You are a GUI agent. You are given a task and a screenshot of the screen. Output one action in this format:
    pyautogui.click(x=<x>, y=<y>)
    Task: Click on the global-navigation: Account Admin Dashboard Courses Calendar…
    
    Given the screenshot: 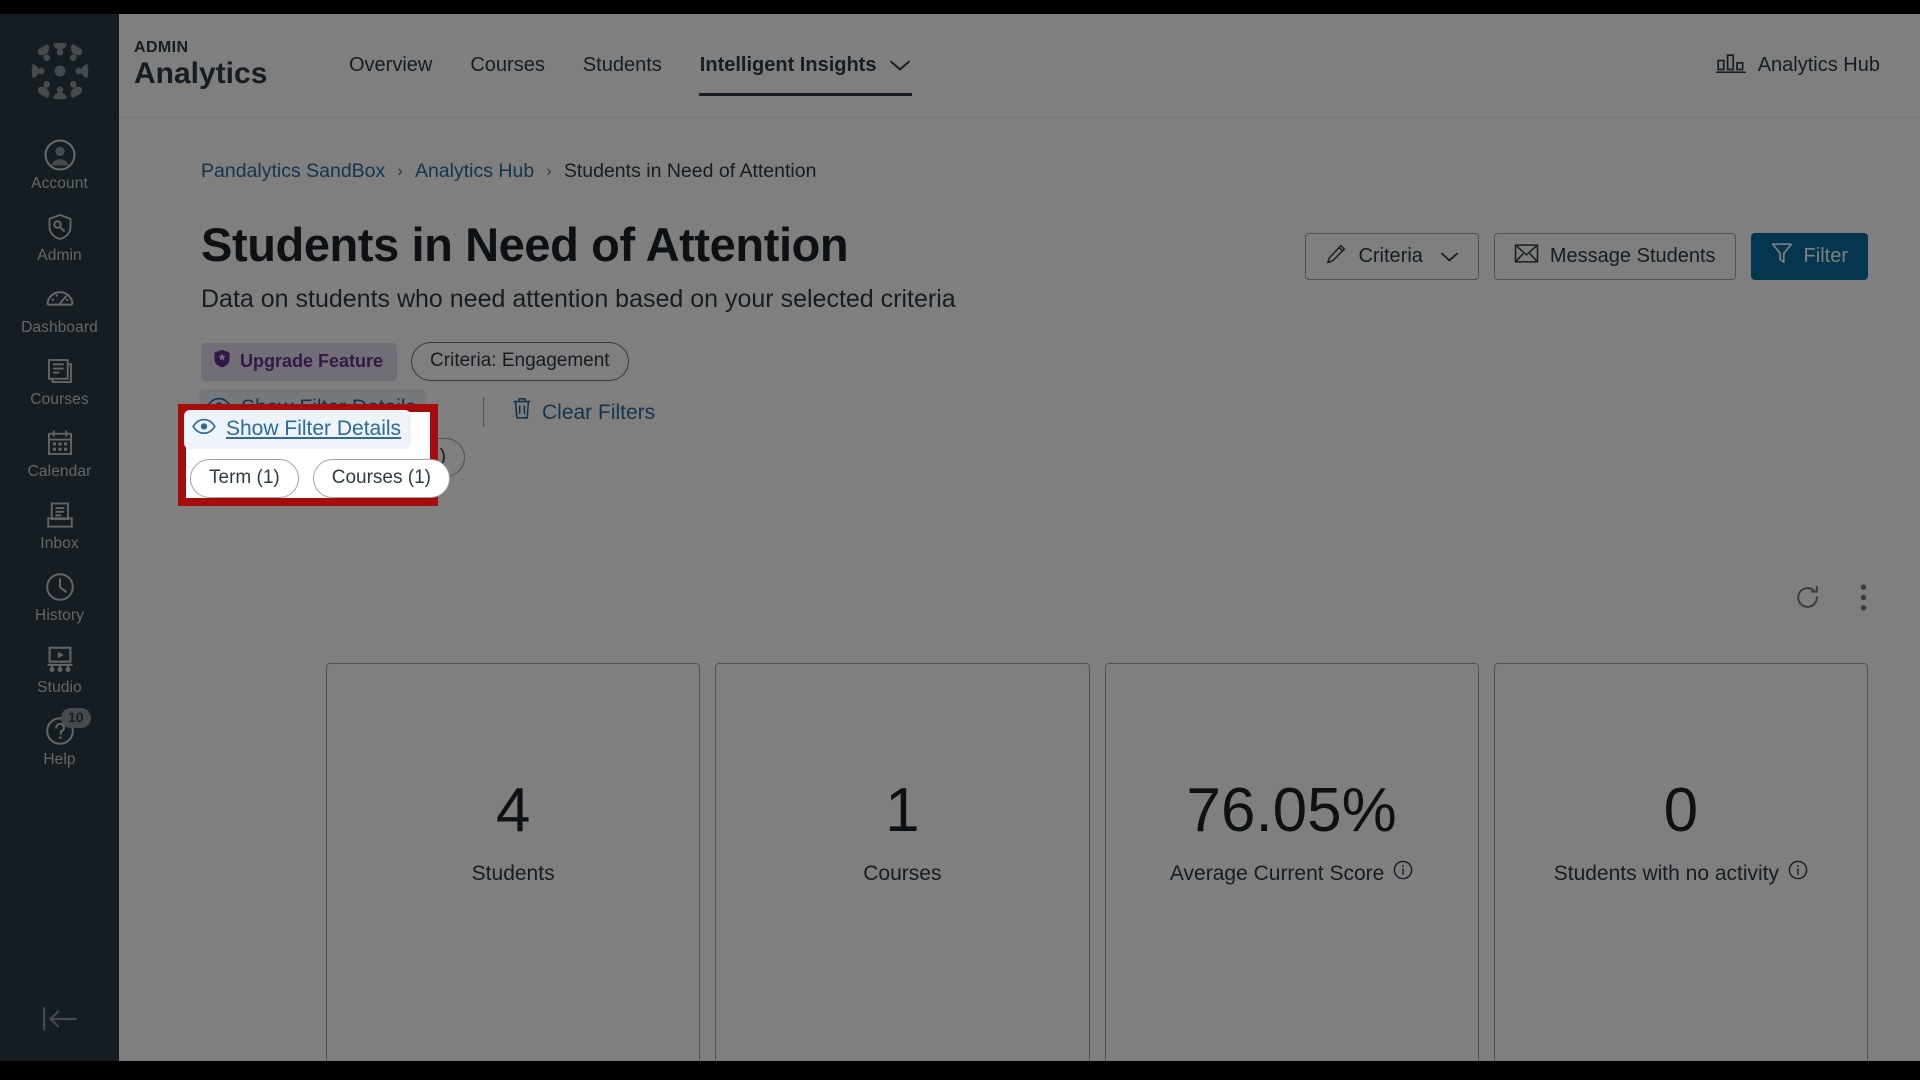 What is the action you would take?
    pyautogui.click(x=59, y=537)
    